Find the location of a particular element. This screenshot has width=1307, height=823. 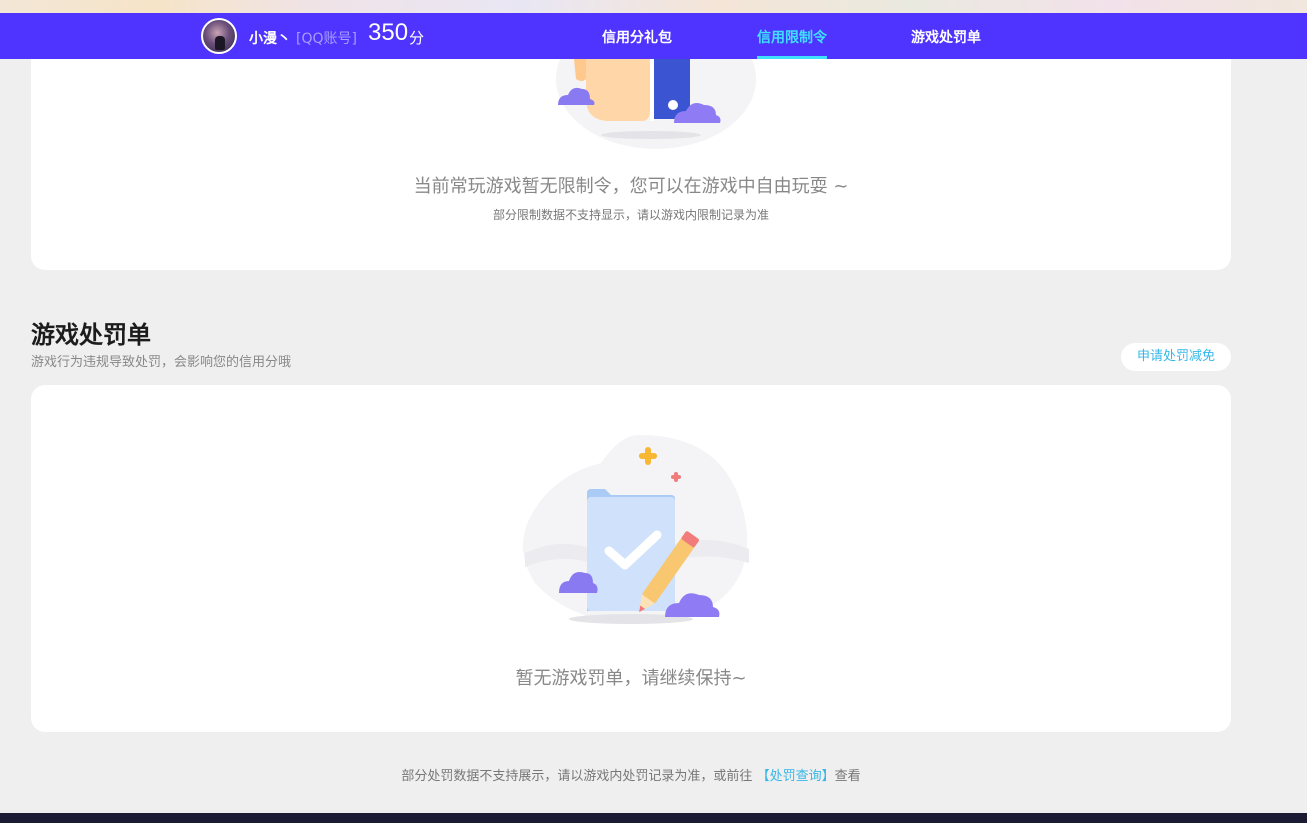

footer-note-suffix: 查看 is located at coordinates (847, 776).